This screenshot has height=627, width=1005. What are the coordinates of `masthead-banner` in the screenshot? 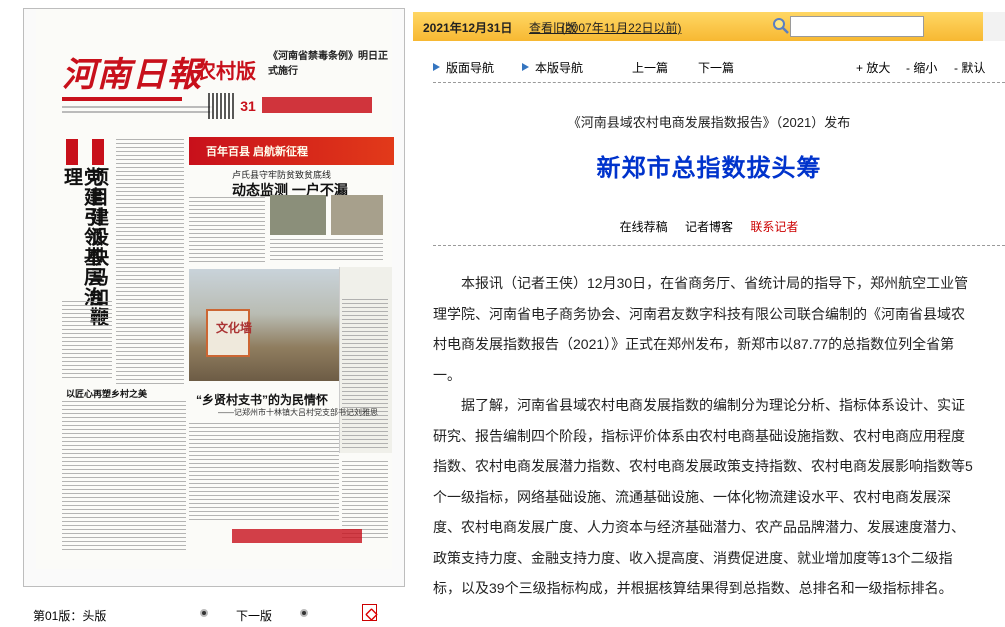 It's located at (317, 105).